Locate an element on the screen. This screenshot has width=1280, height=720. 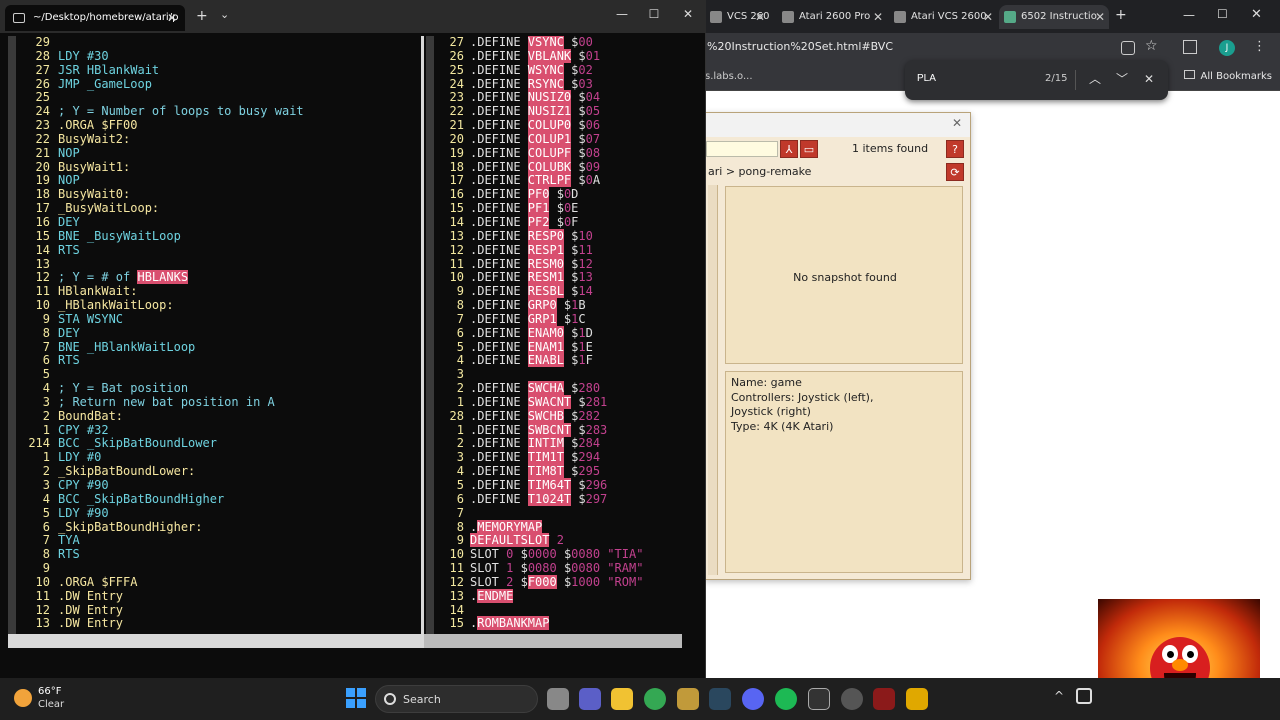
menu-icon: ⋮ is located at coordinates (1259, 46).